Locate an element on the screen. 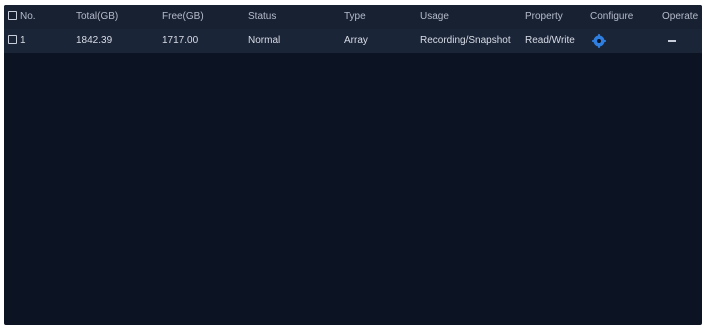 Image resolution: width=706 pixels, height=330 pixels. row-select-checkbox is located at coordinates (12, 39).